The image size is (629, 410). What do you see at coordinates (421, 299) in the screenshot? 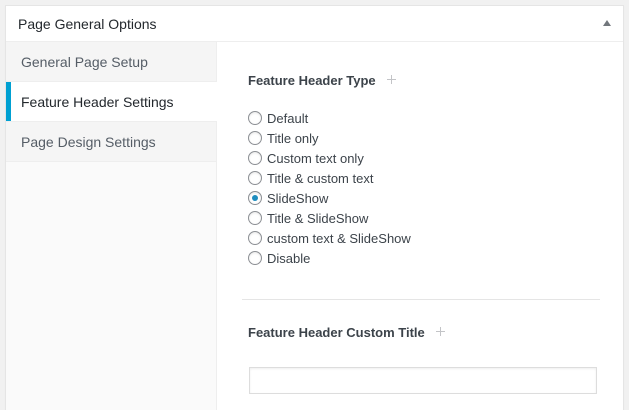
I see `section-divider` at bounding box center [421, 299].